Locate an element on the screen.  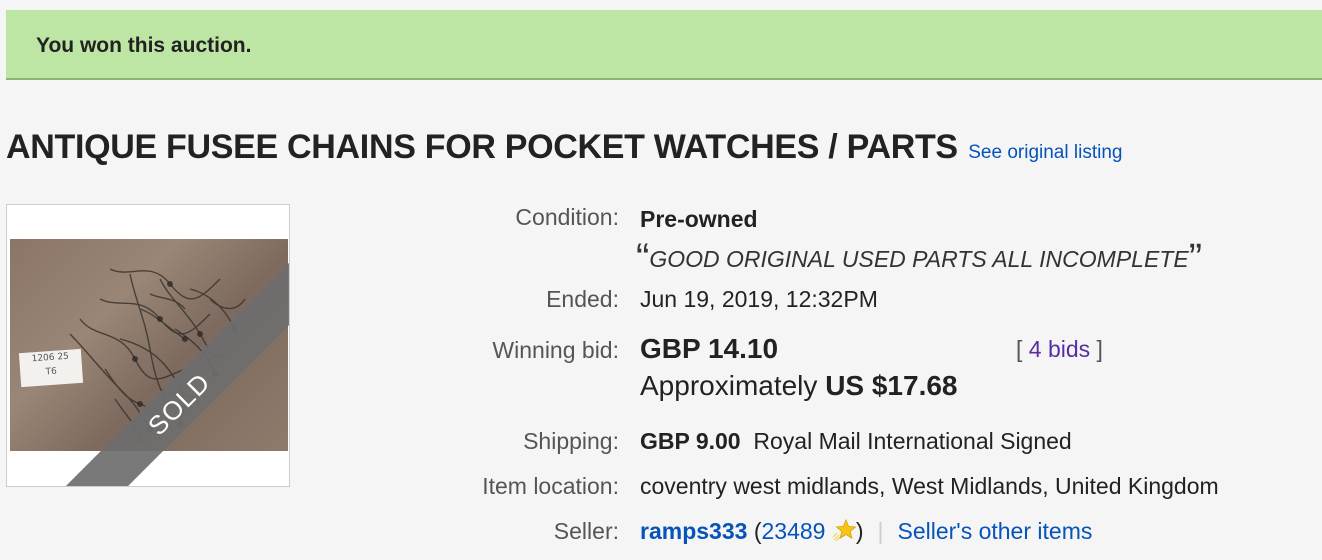
shipping-cost: GBP 9.00 is located at coordinates (690, 441).